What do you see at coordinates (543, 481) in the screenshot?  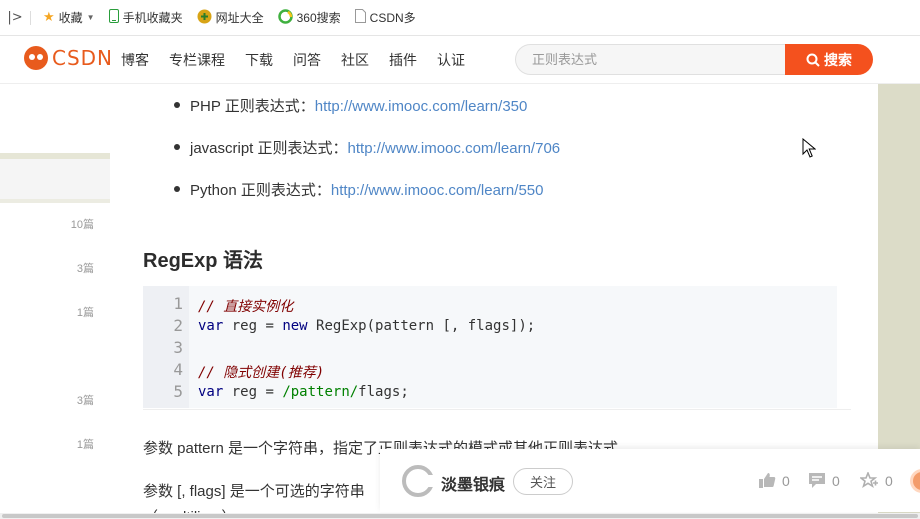 I see `follow-button: 关注` at bounding box center [543, 481].